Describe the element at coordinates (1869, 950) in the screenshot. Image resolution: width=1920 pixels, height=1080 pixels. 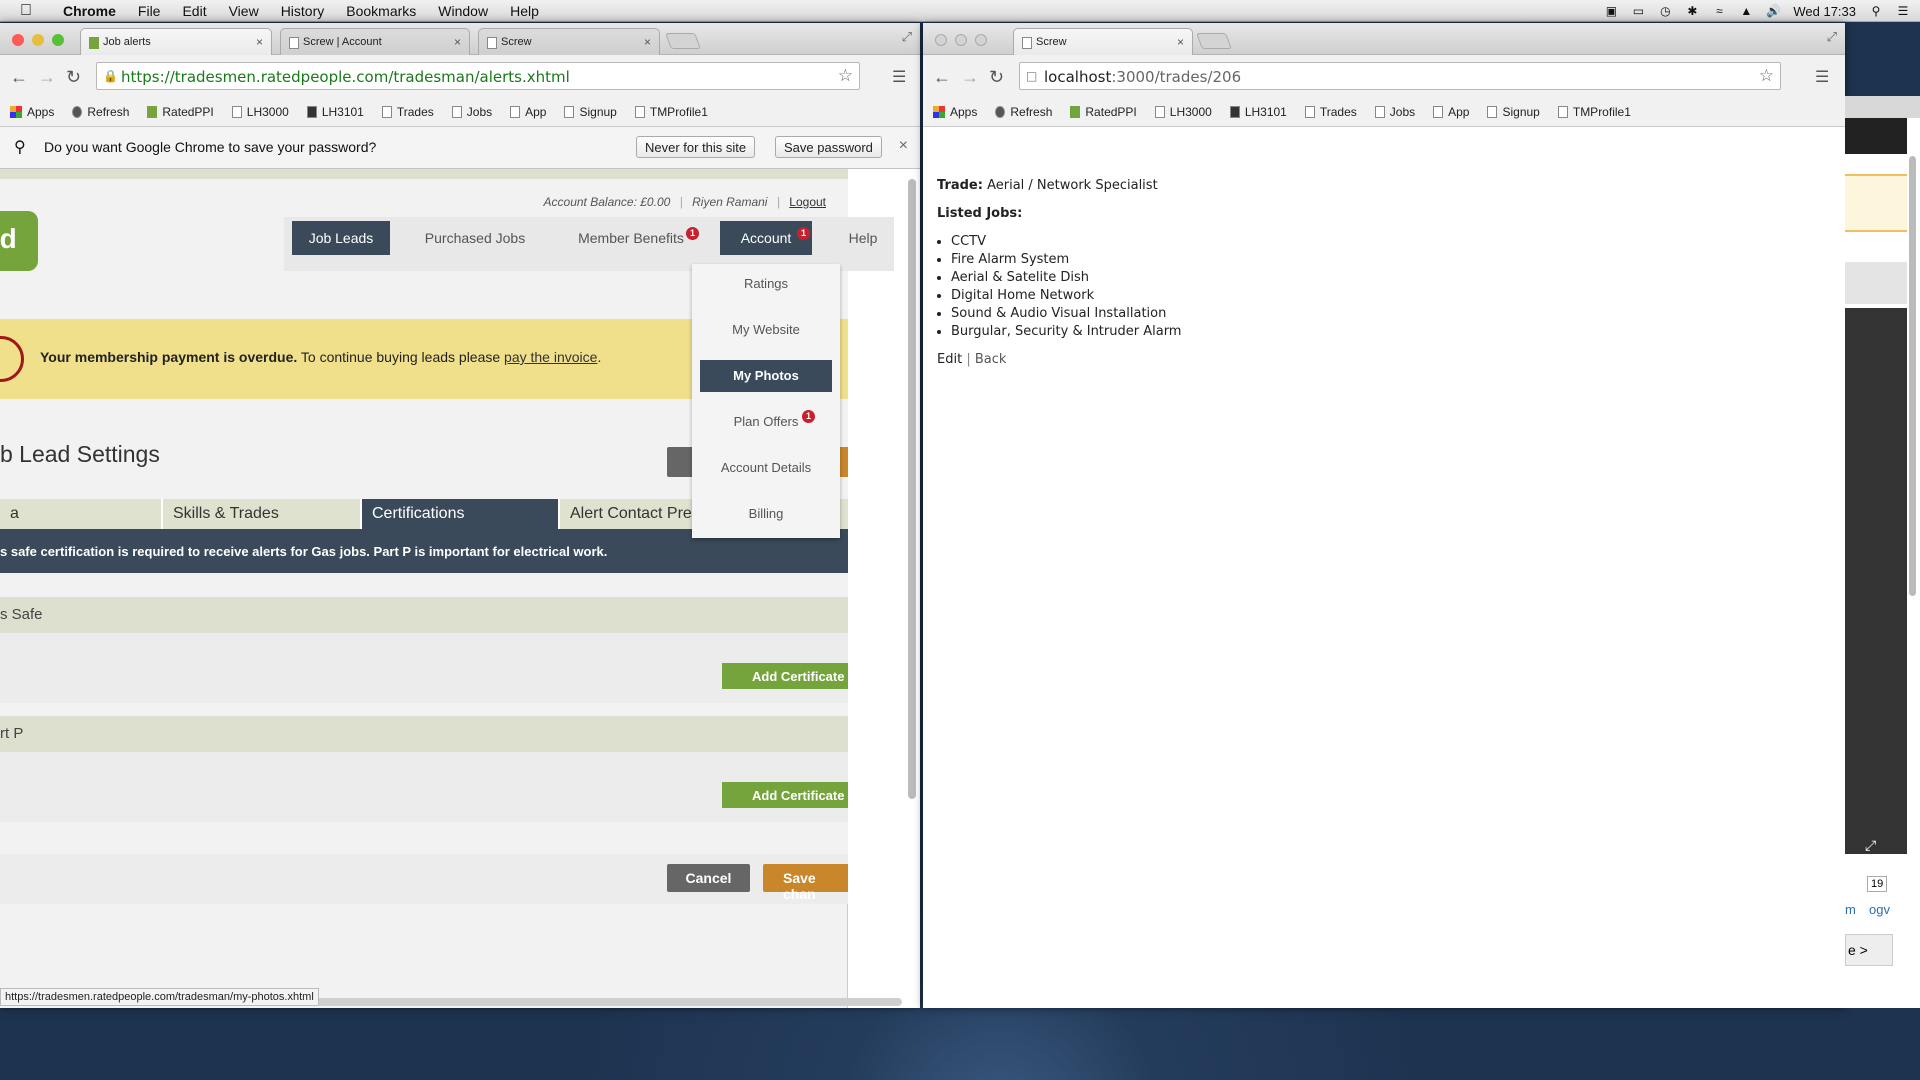
I see `next-button: e >` at that location.